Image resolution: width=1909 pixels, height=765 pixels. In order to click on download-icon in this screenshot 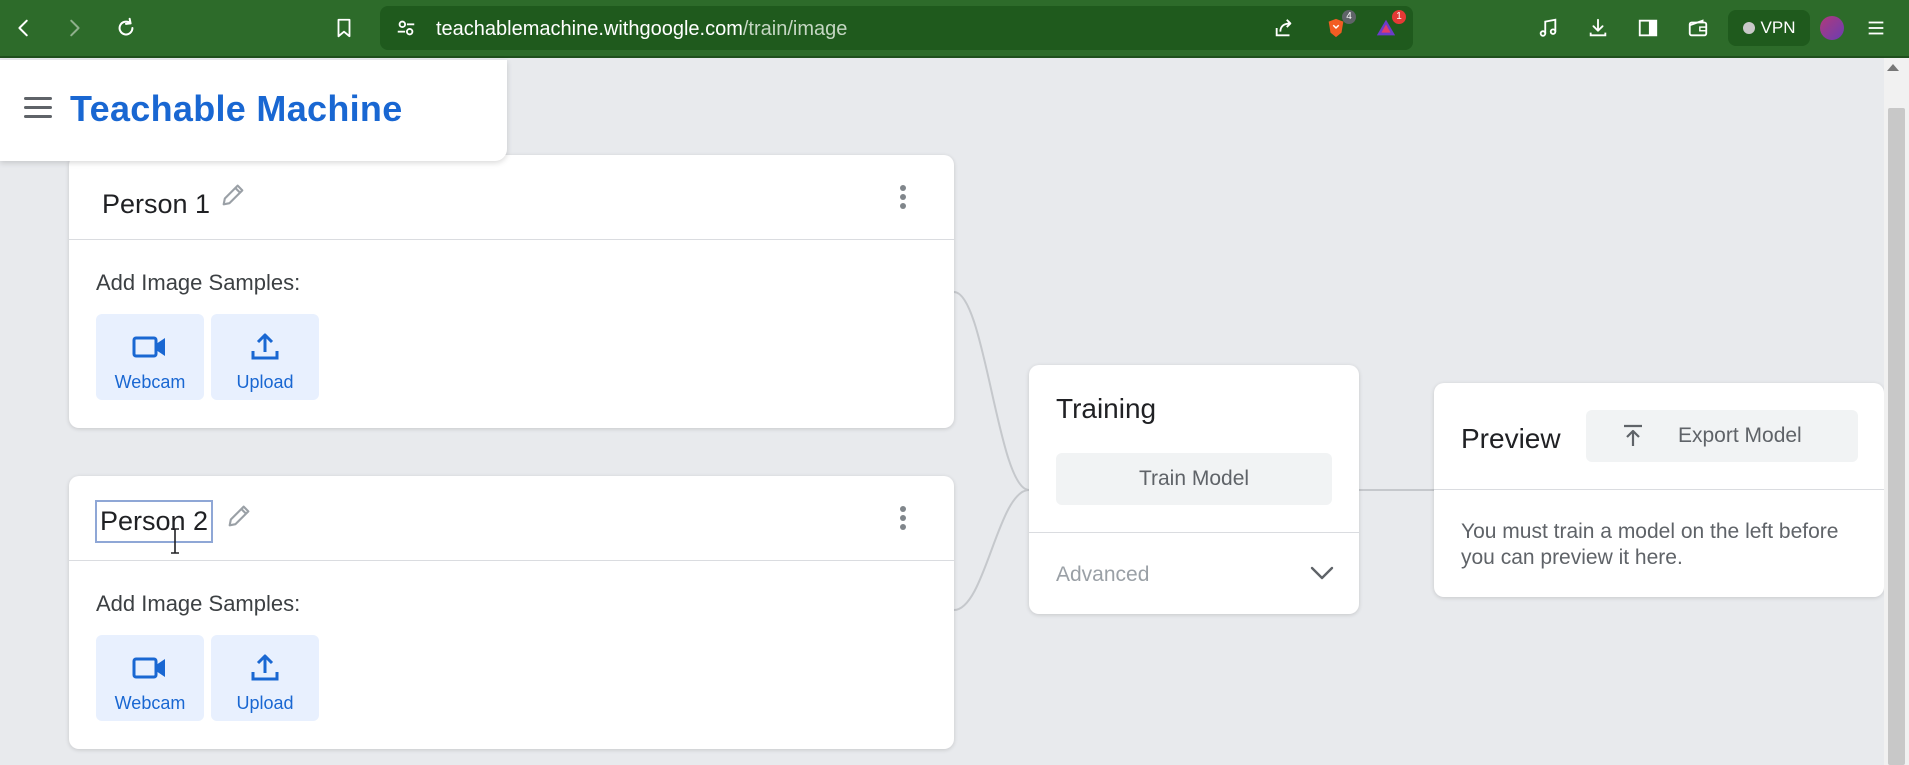, I will do `click(1598, 28)`.